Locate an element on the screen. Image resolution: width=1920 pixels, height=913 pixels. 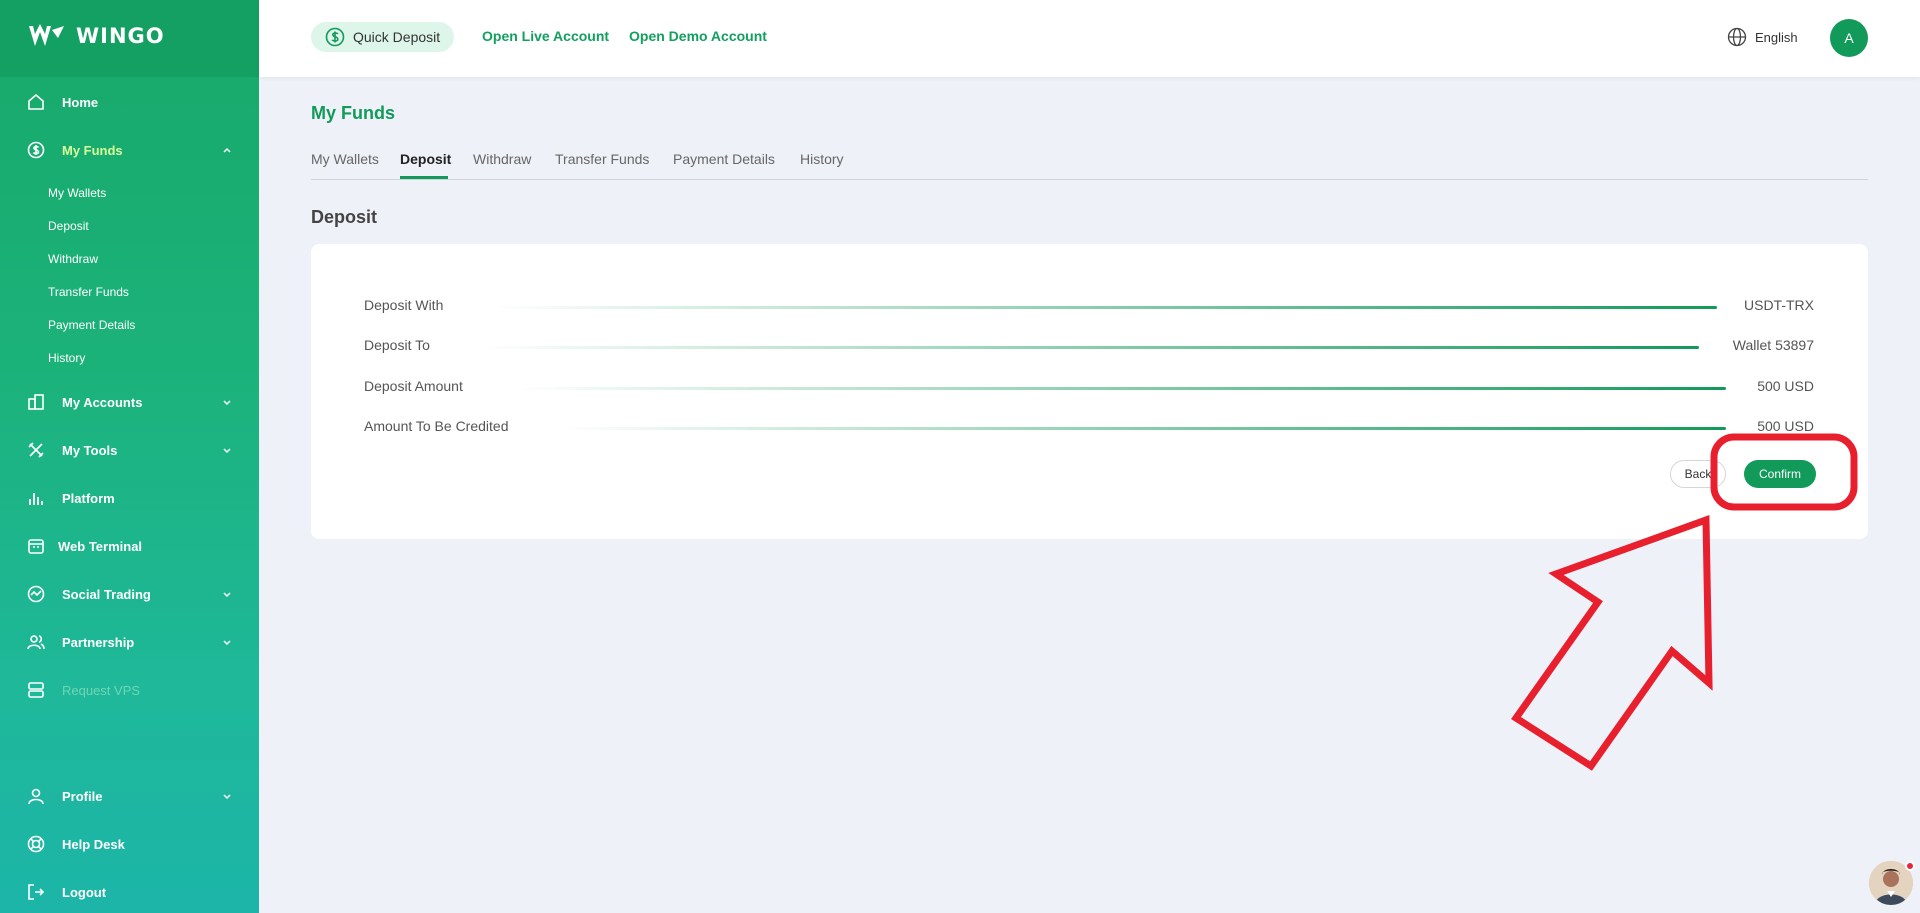
sidebar-item-my-accounts: My Accounts is located at coordinates (129, 402).